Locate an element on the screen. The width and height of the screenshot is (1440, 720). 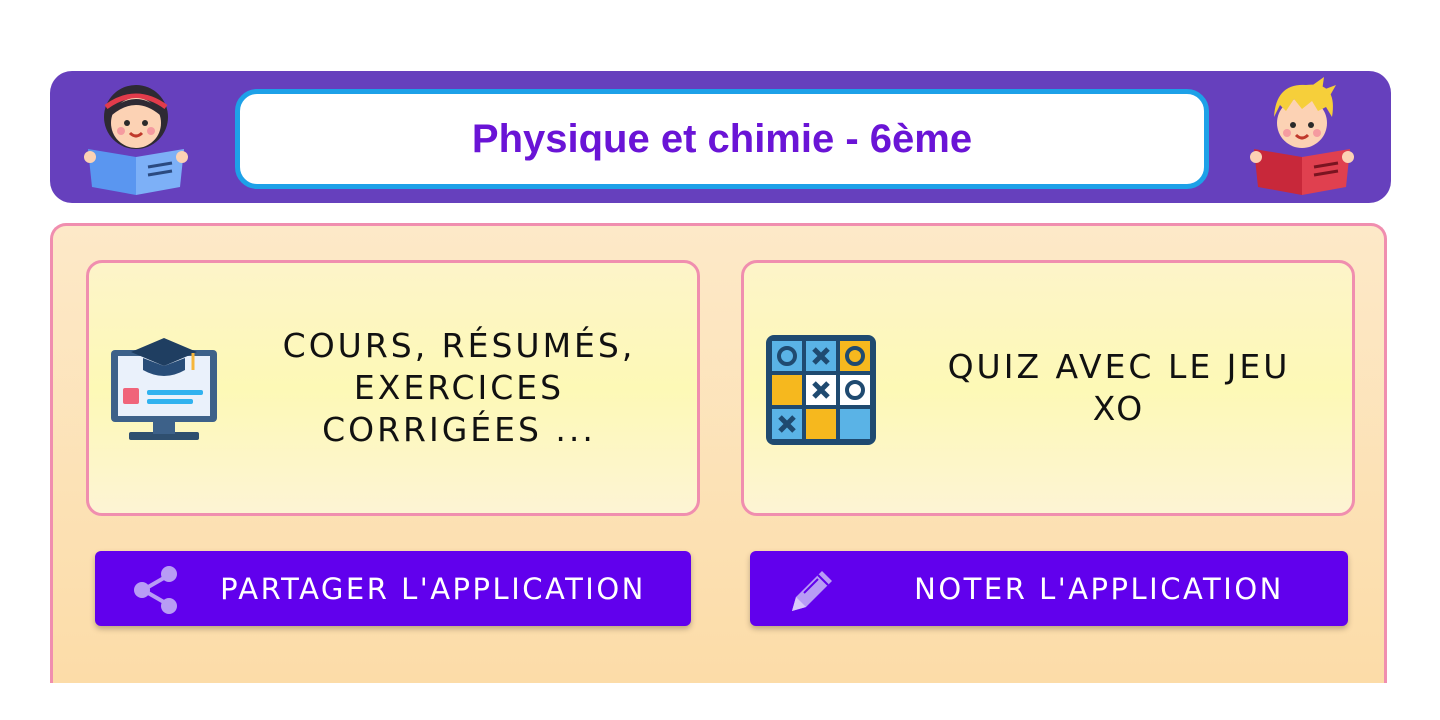
tic-tac-toe-icon is located at coordinates (821, 390).